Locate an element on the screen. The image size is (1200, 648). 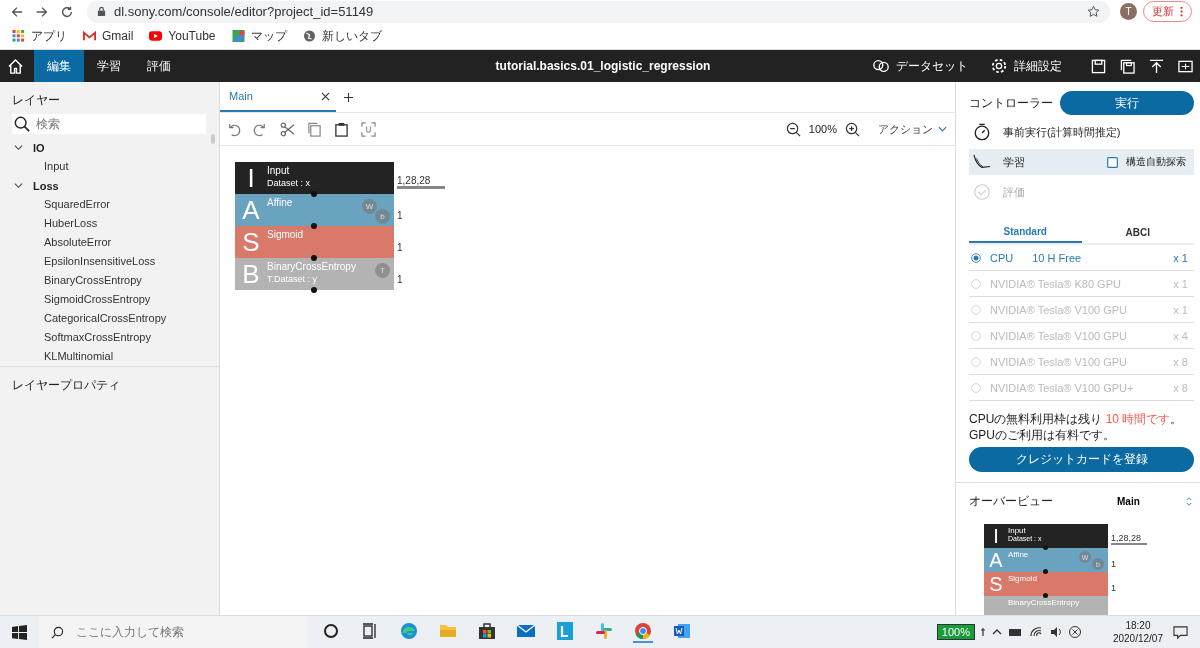
redo-icon is located at coordinates (260, 129).